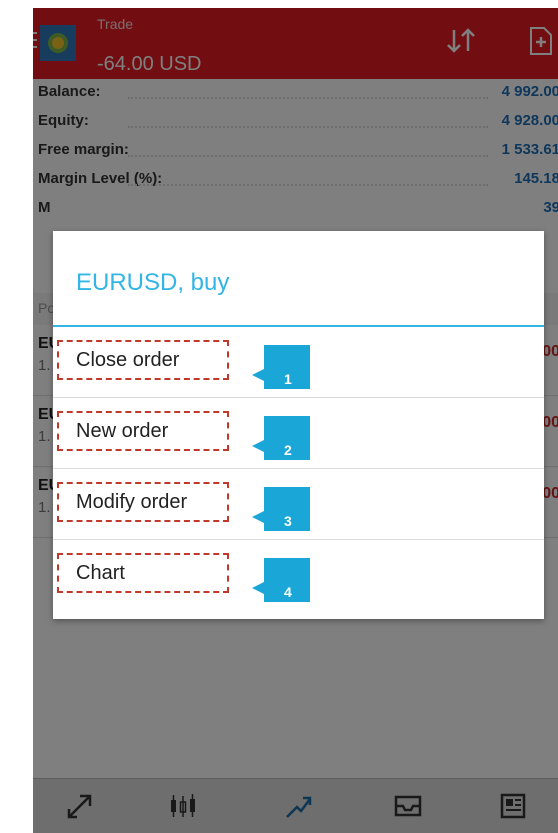 This screenshot has width=558, height=833. I want to click on step-badge: 4, so click(281, 580).